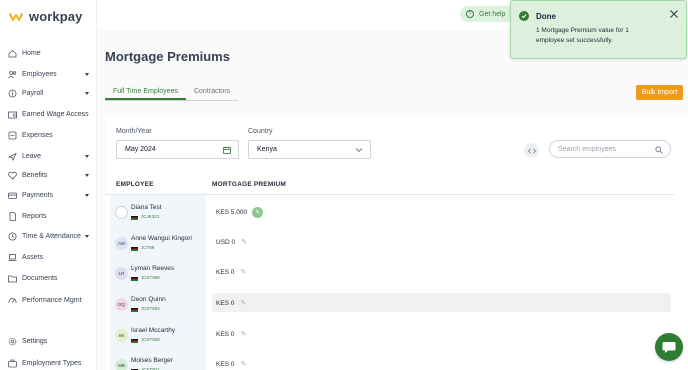 This screenshot has height=370, width=688. Describe the element at coordinates (162, 246) in the screenshot. I see `employee-cell: AW Anne Wangui Kingori JCT89` at that location.